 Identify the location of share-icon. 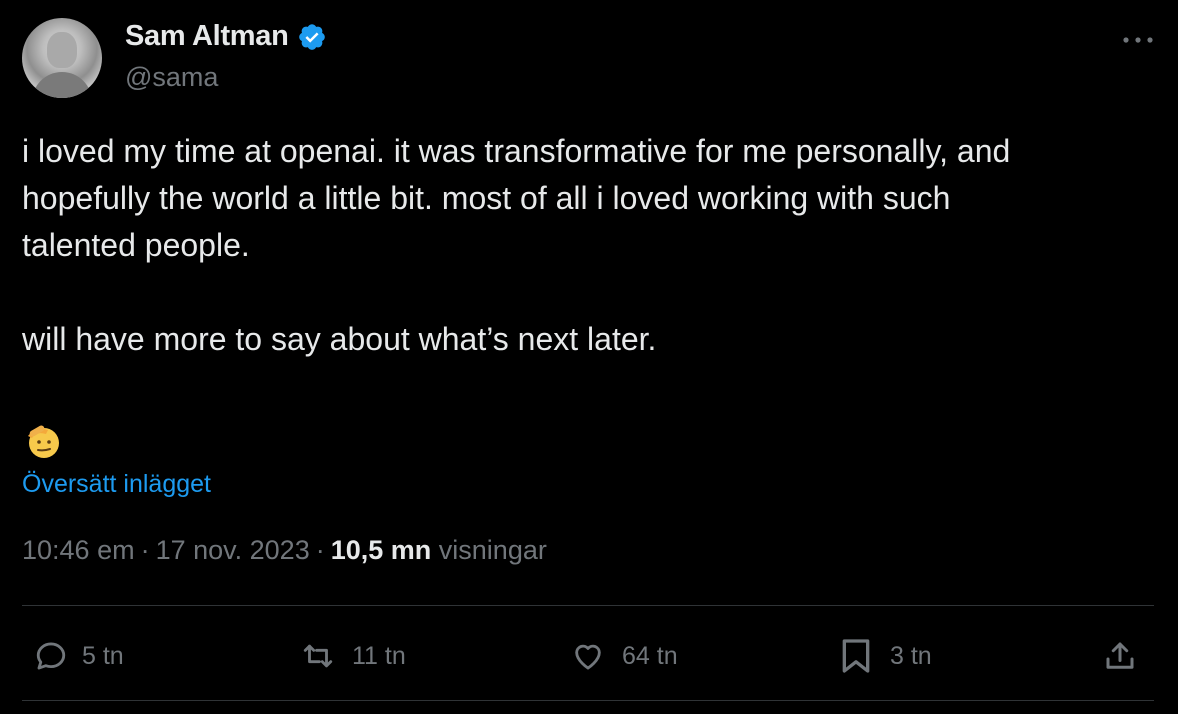
(1120, 656).